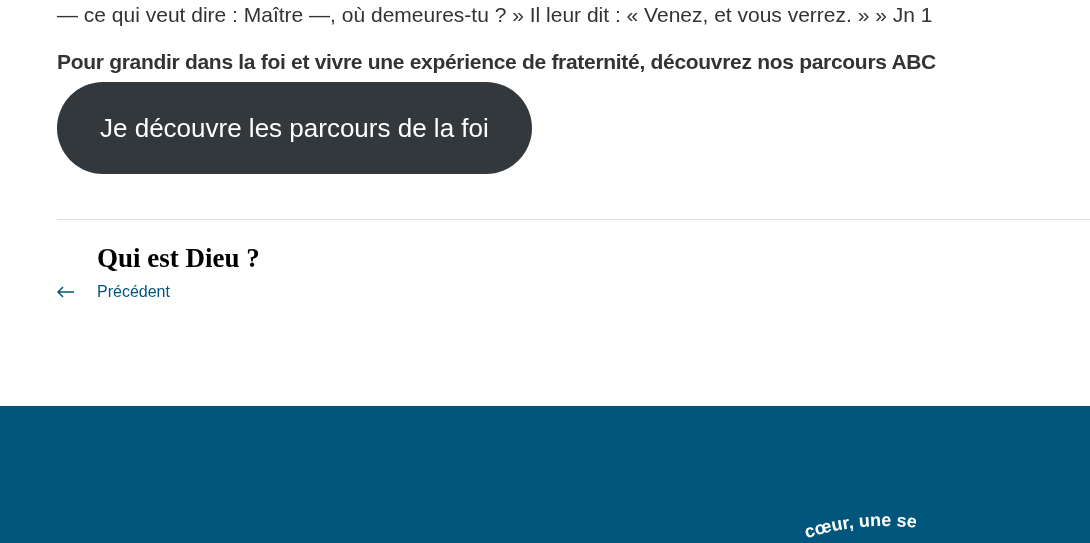 This screenshot has height=543, width=1090. I want to click on cta-text: Pour grandir dans la foi et vivre une expérience de fraternité, découvrez nos parcours ABC, so click(496, 62).